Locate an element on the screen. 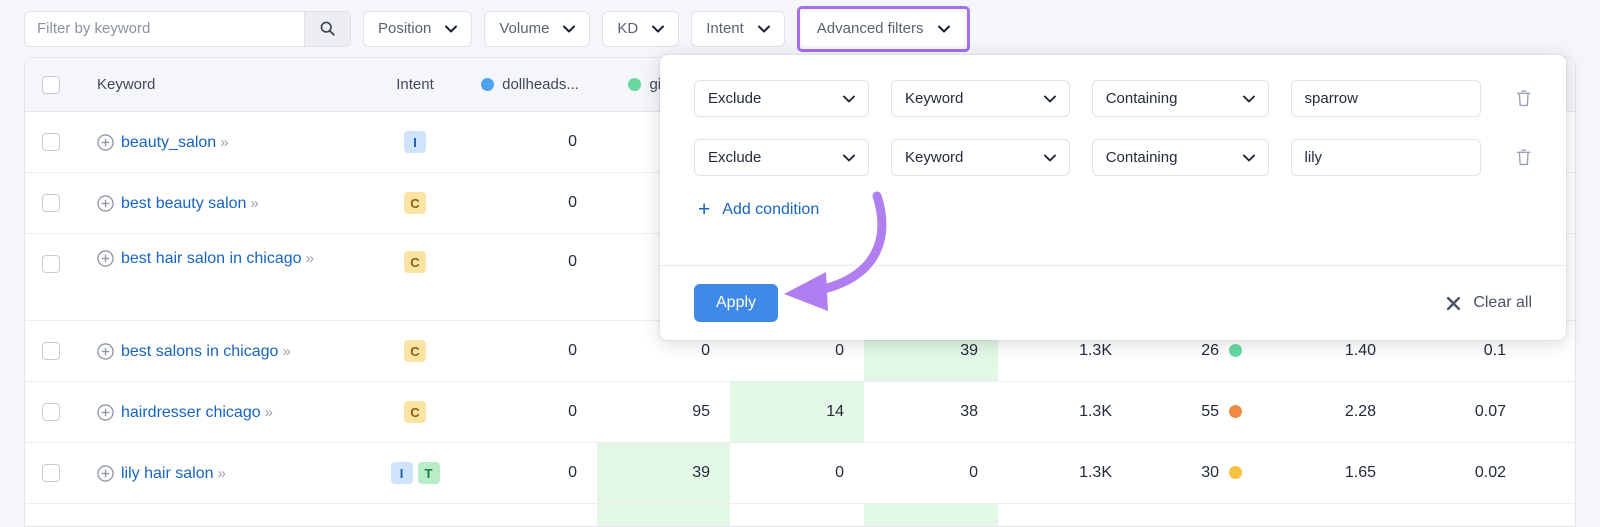  condition-mode-select-1: Exclude is located at coordinates (782, 98).